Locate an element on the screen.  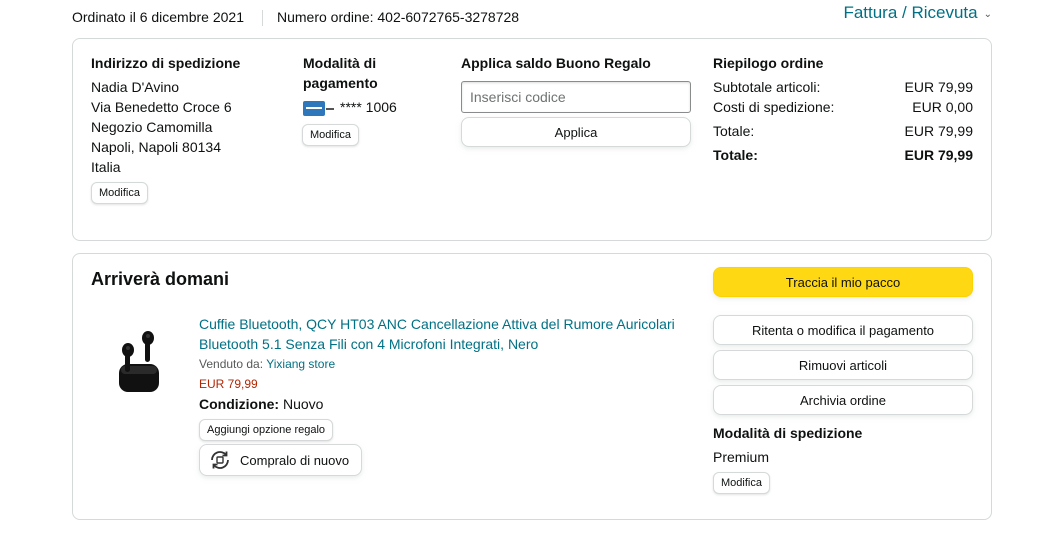
shipping-mode-title: Modalità di spedizione is located at coordinates (788, 433).